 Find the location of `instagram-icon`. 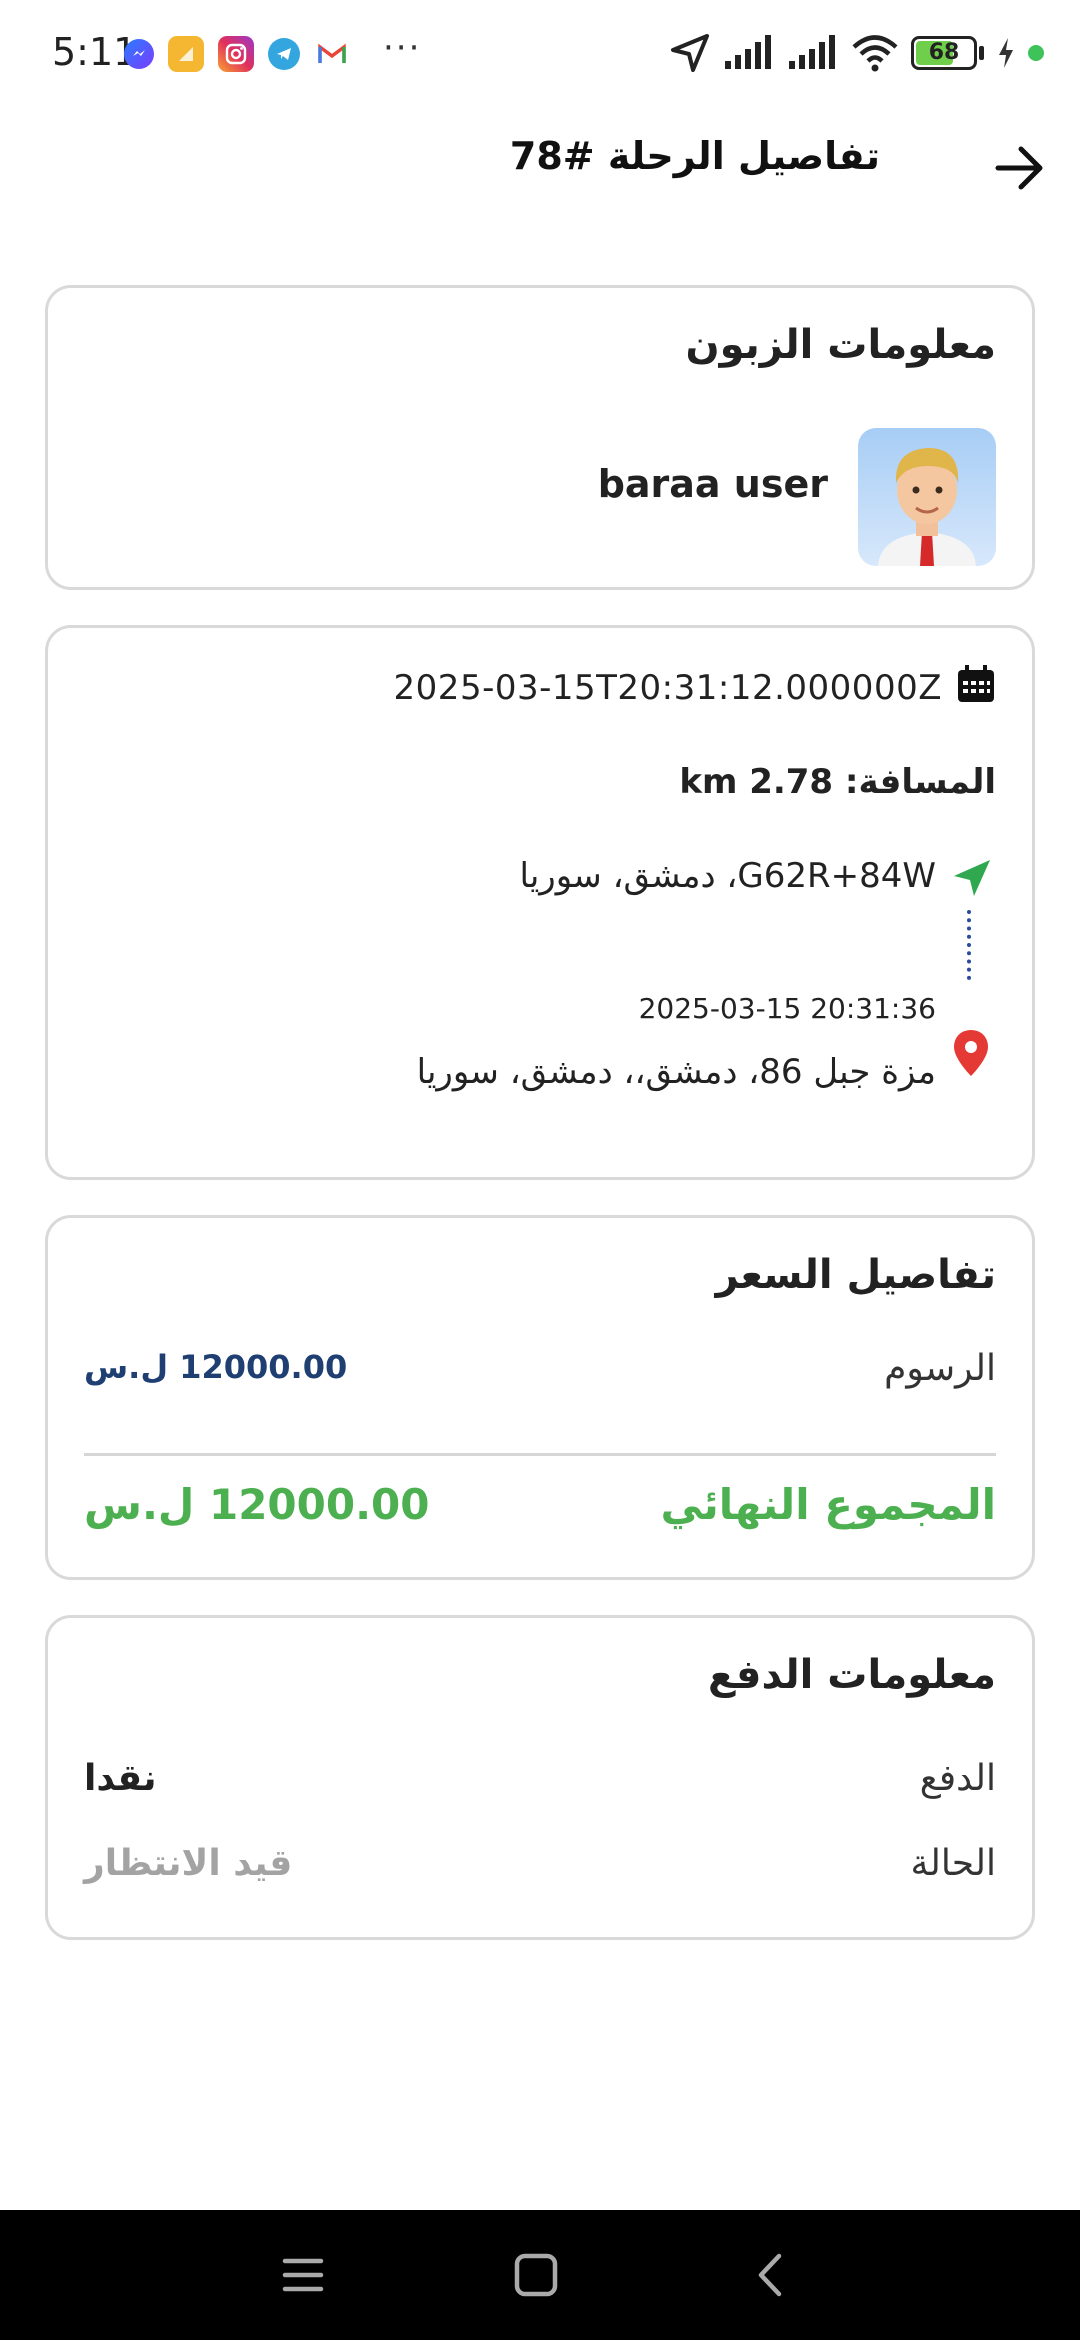

instagram-icon is located at coordinates (236, 54).